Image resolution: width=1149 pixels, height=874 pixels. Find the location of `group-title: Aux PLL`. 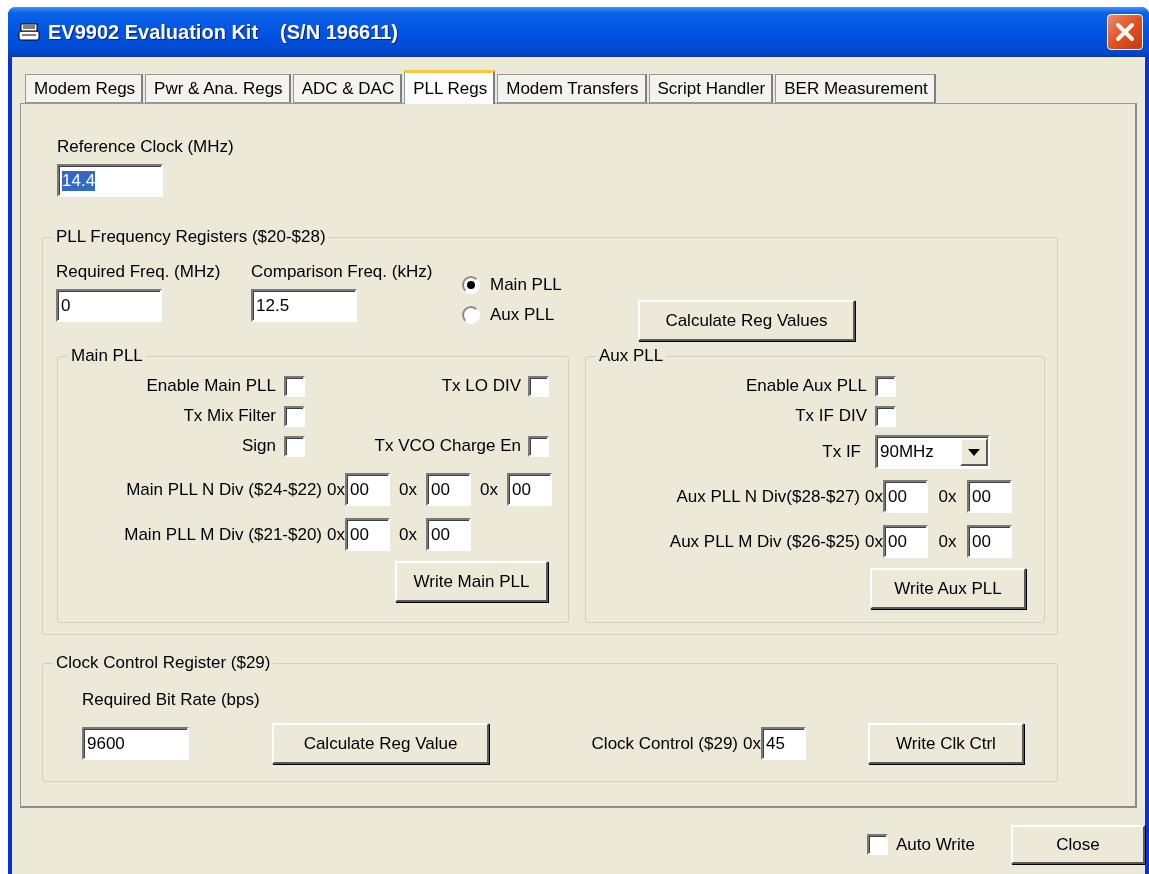

group-title: Aux PLL is located at coordinates (631, 356).